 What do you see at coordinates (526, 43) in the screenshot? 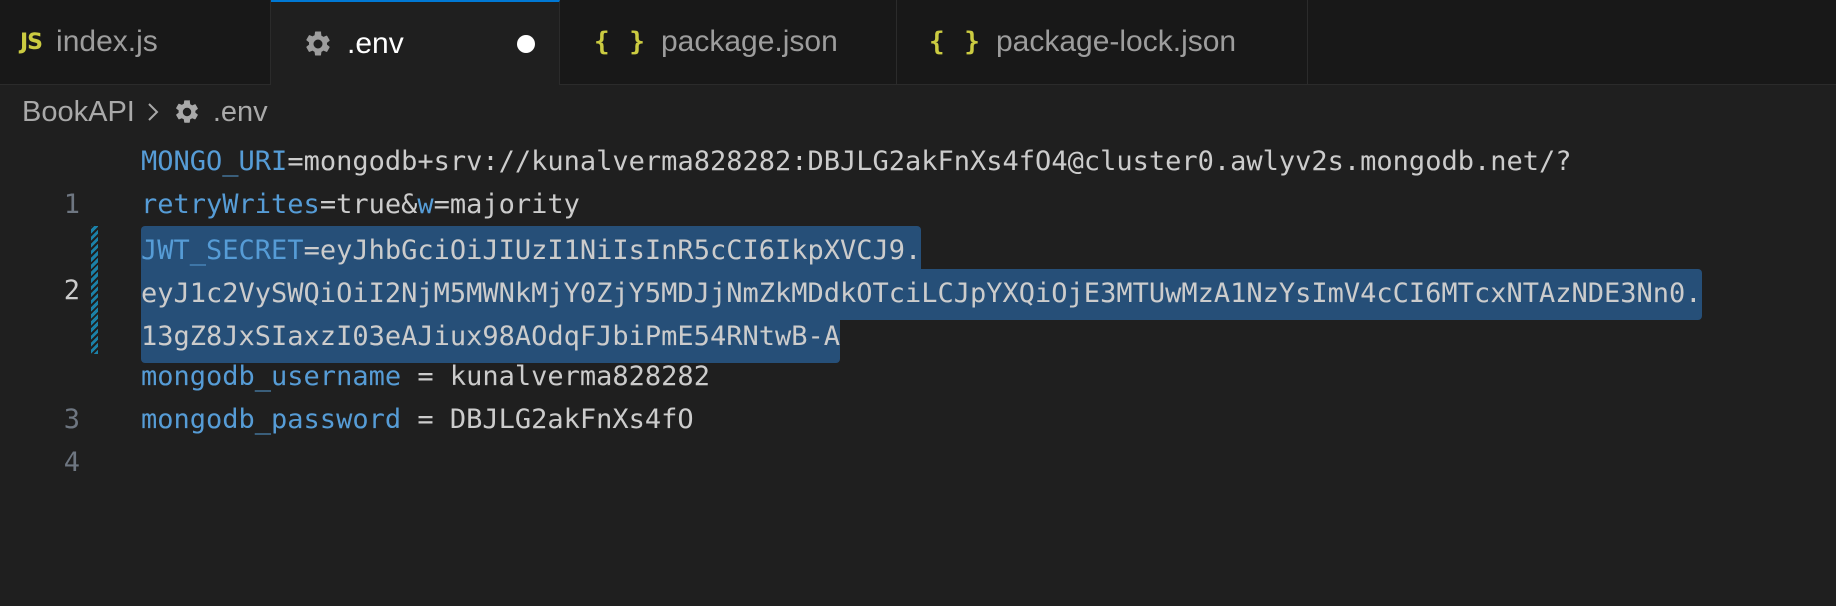
I see `unsaved-dot-icon` at bounding box center [526, 43].